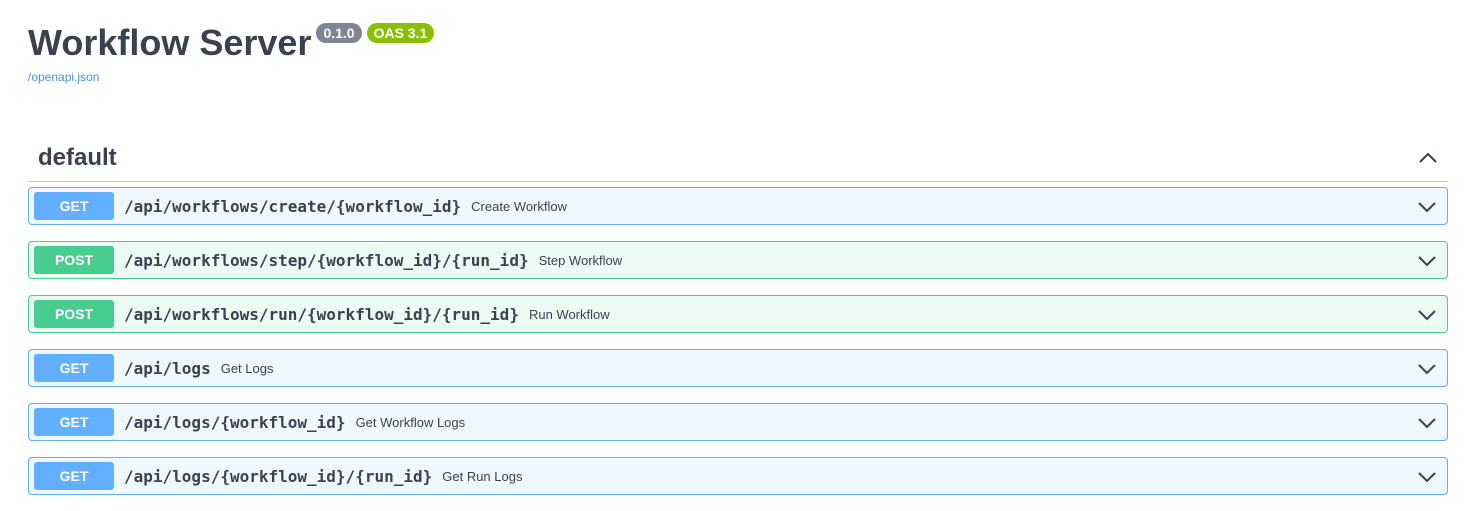  What do you see at coordinates (63, 77) in the screenshot?
I see `openapi-spec-link: /openapi.json` at bounding box center [63, 77].